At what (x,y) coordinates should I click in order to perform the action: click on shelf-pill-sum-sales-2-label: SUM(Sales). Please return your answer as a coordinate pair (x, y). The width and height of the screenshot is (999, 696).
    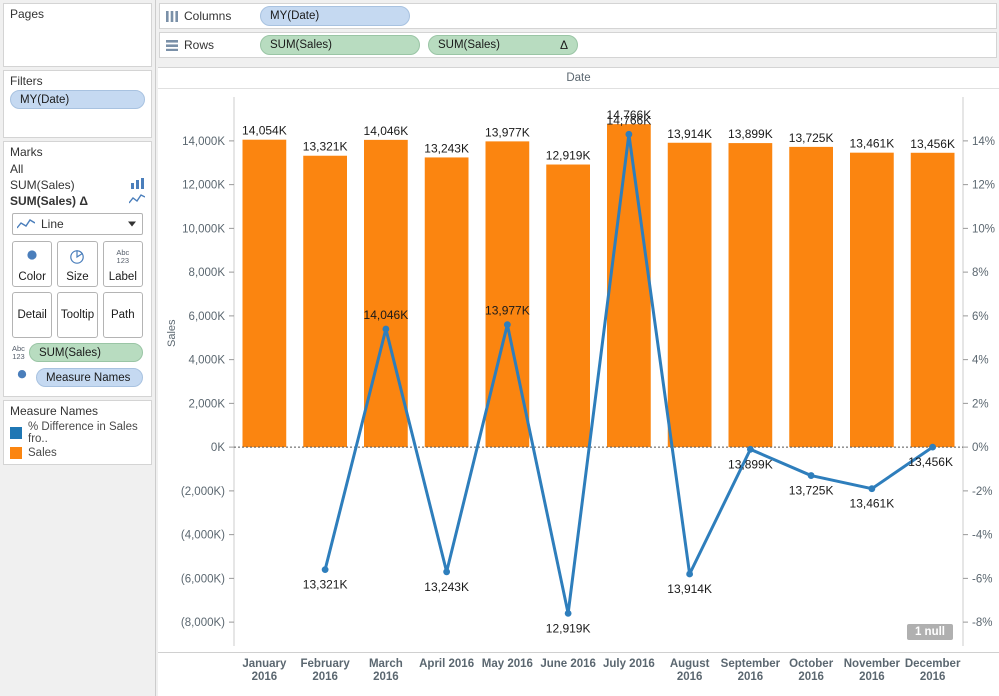
    Looking at the image, I should click on (469, 45).